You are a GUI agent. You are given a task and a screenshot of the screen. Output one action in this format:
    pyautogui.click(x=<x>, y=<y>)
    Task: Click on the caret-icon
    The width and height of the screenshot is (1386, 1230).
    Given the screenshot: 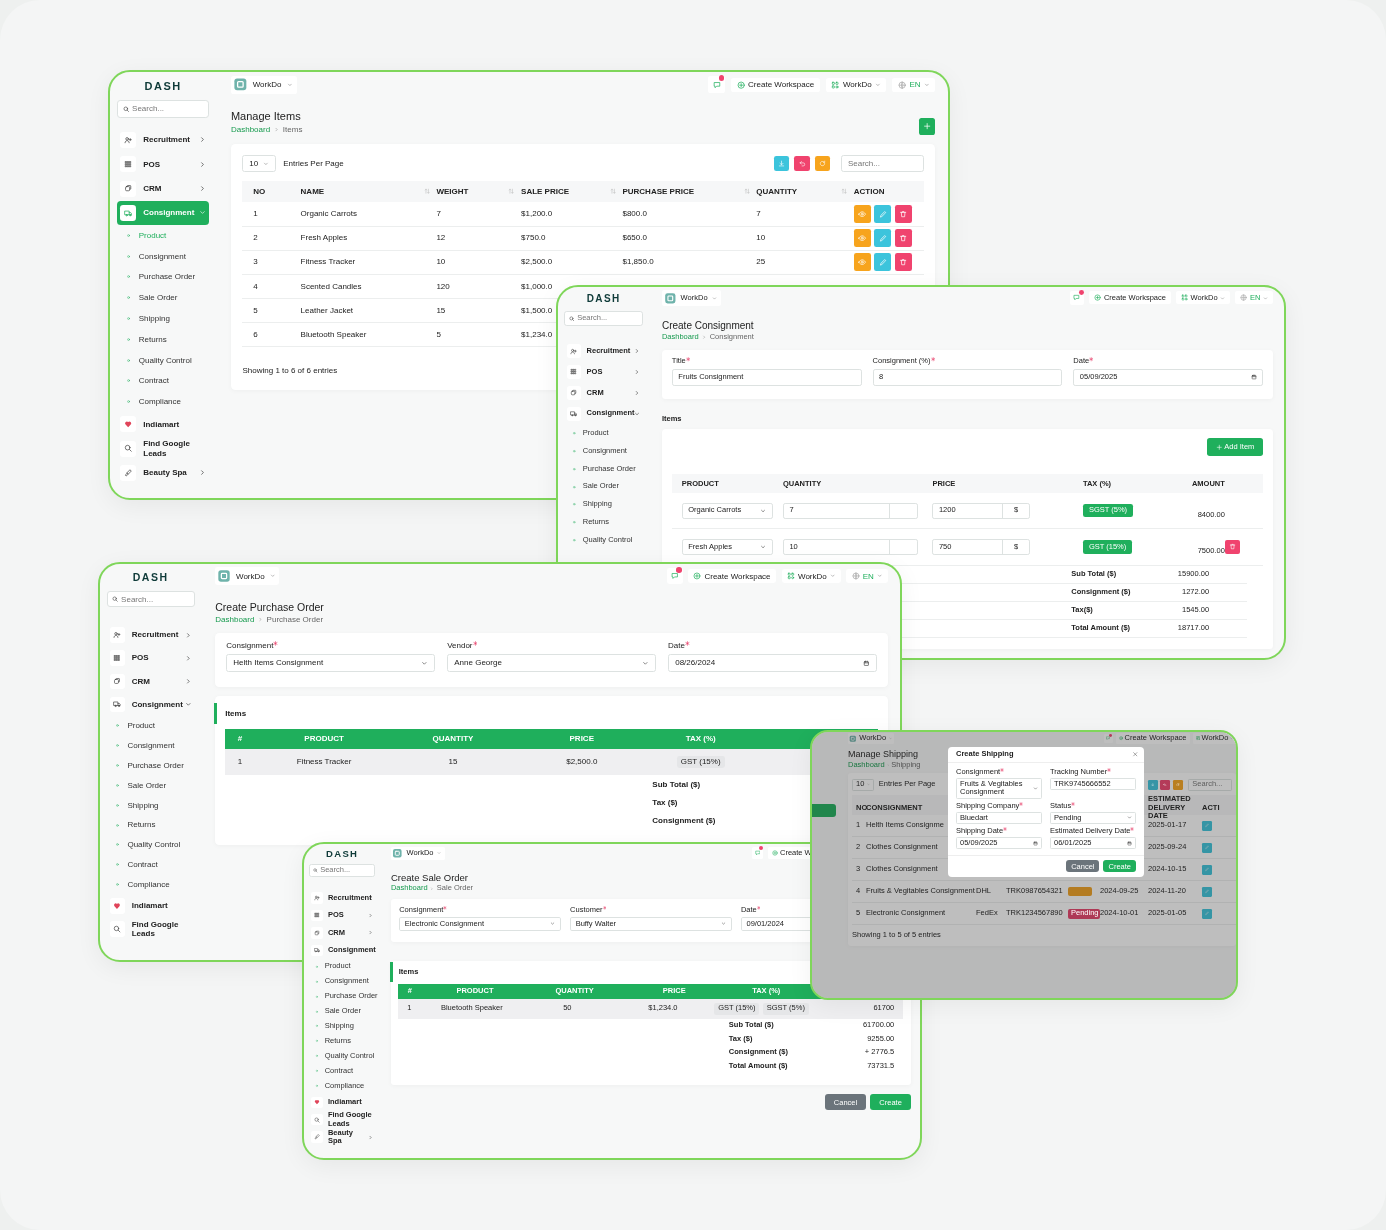 What is the action you would take?
    pyautogui.click(x=926, y=84)
    